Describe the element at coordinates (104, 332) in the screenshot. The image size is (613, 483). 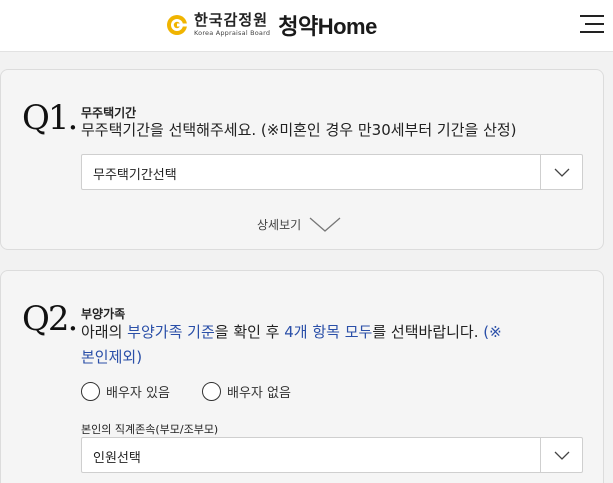
I see `text-plain: 아래의` at that location.